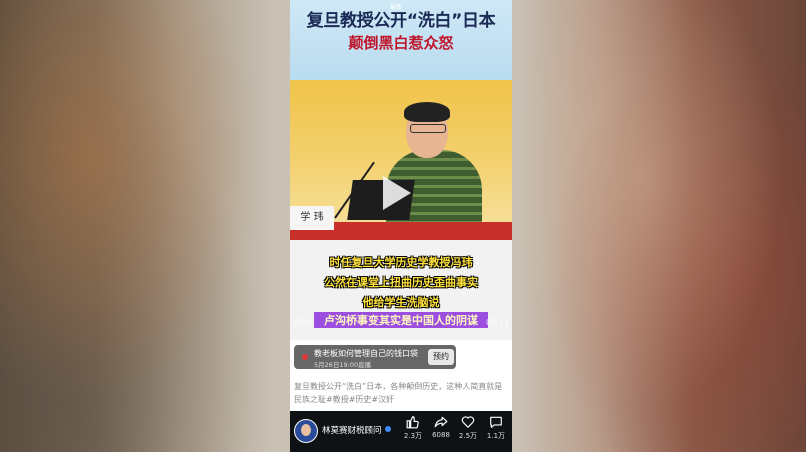  Describe the element at coordinates (441, 357) in the screenshot. I see `reserve-button: 预约` at that location.